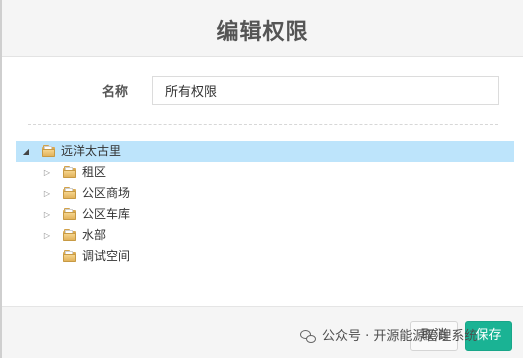  What do you see at coordinates (265, 235) in the screenshot?
I see `tree-node-item: ▷ 水部` at bounding box center [265, 235].